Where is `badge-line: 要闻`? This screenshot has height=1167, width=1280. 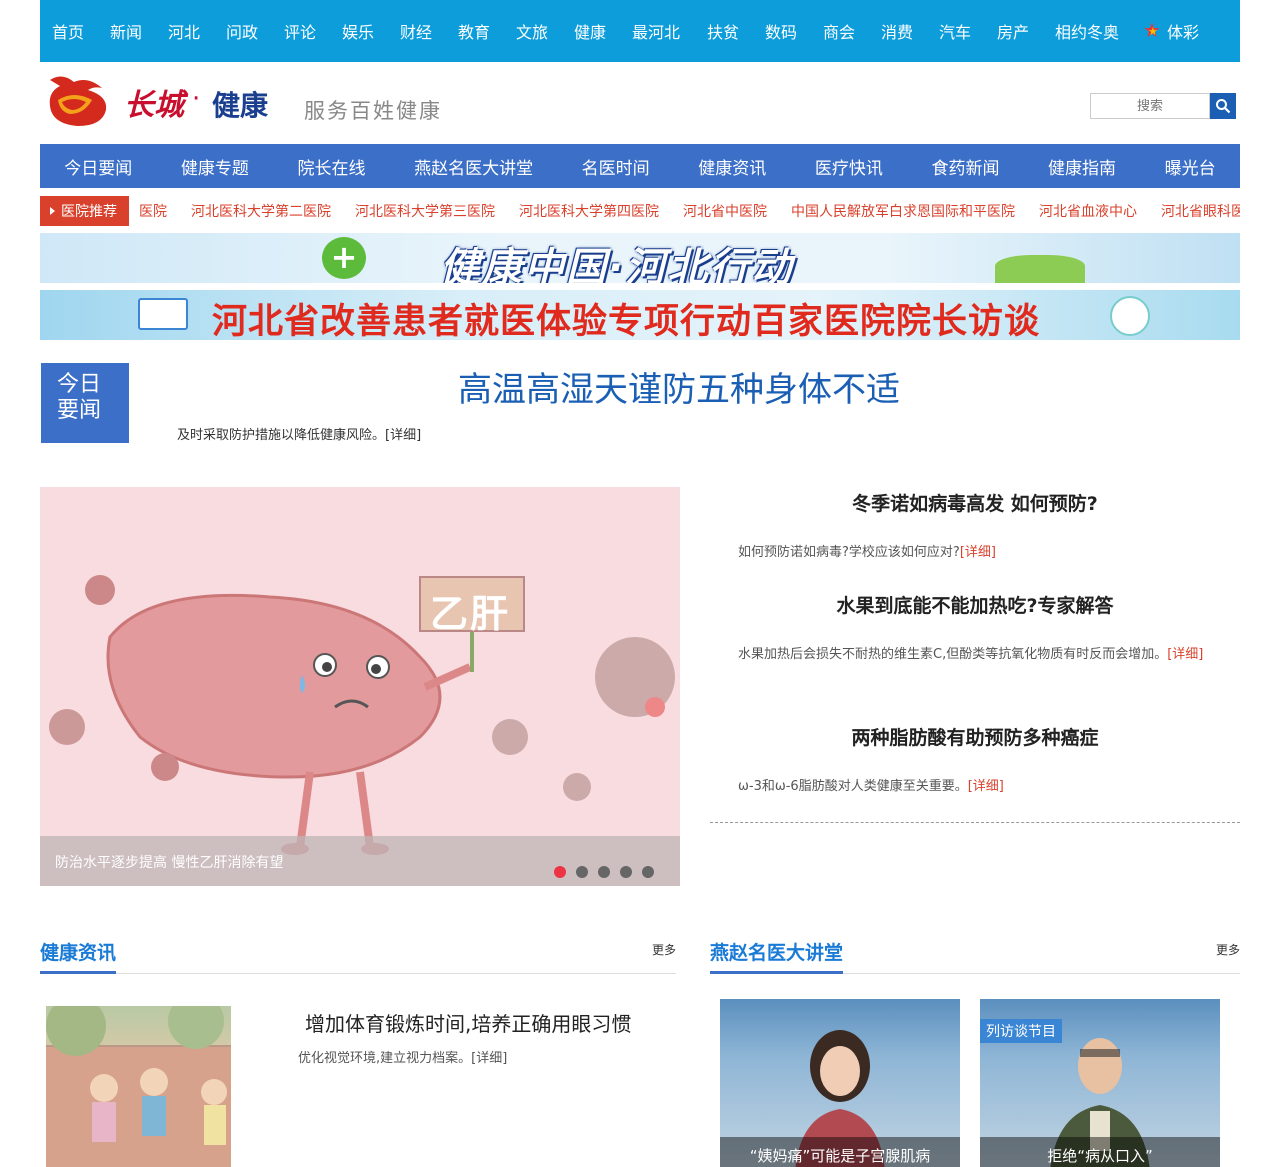 badge-line: 要闻 is located at coordinates (79, 410).